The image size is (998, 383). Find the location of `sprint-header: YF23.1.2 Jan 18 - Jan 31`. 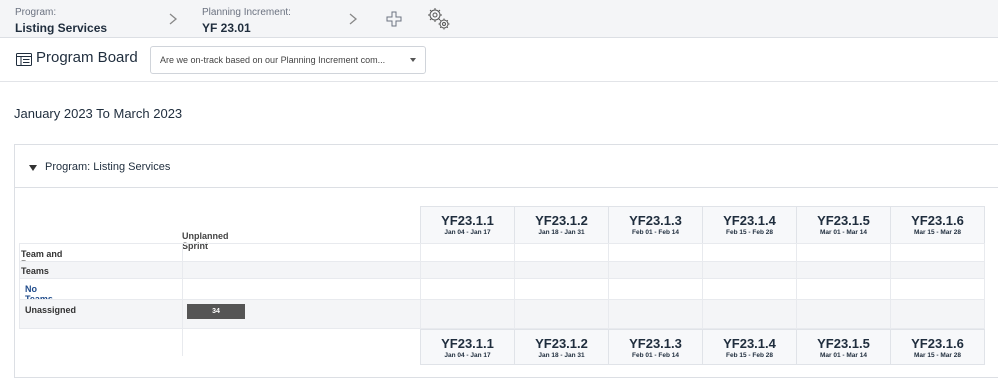

sprint-header: YF23.1.2 Jan 18 - Jan 31 is located at coordinates (561, 225).